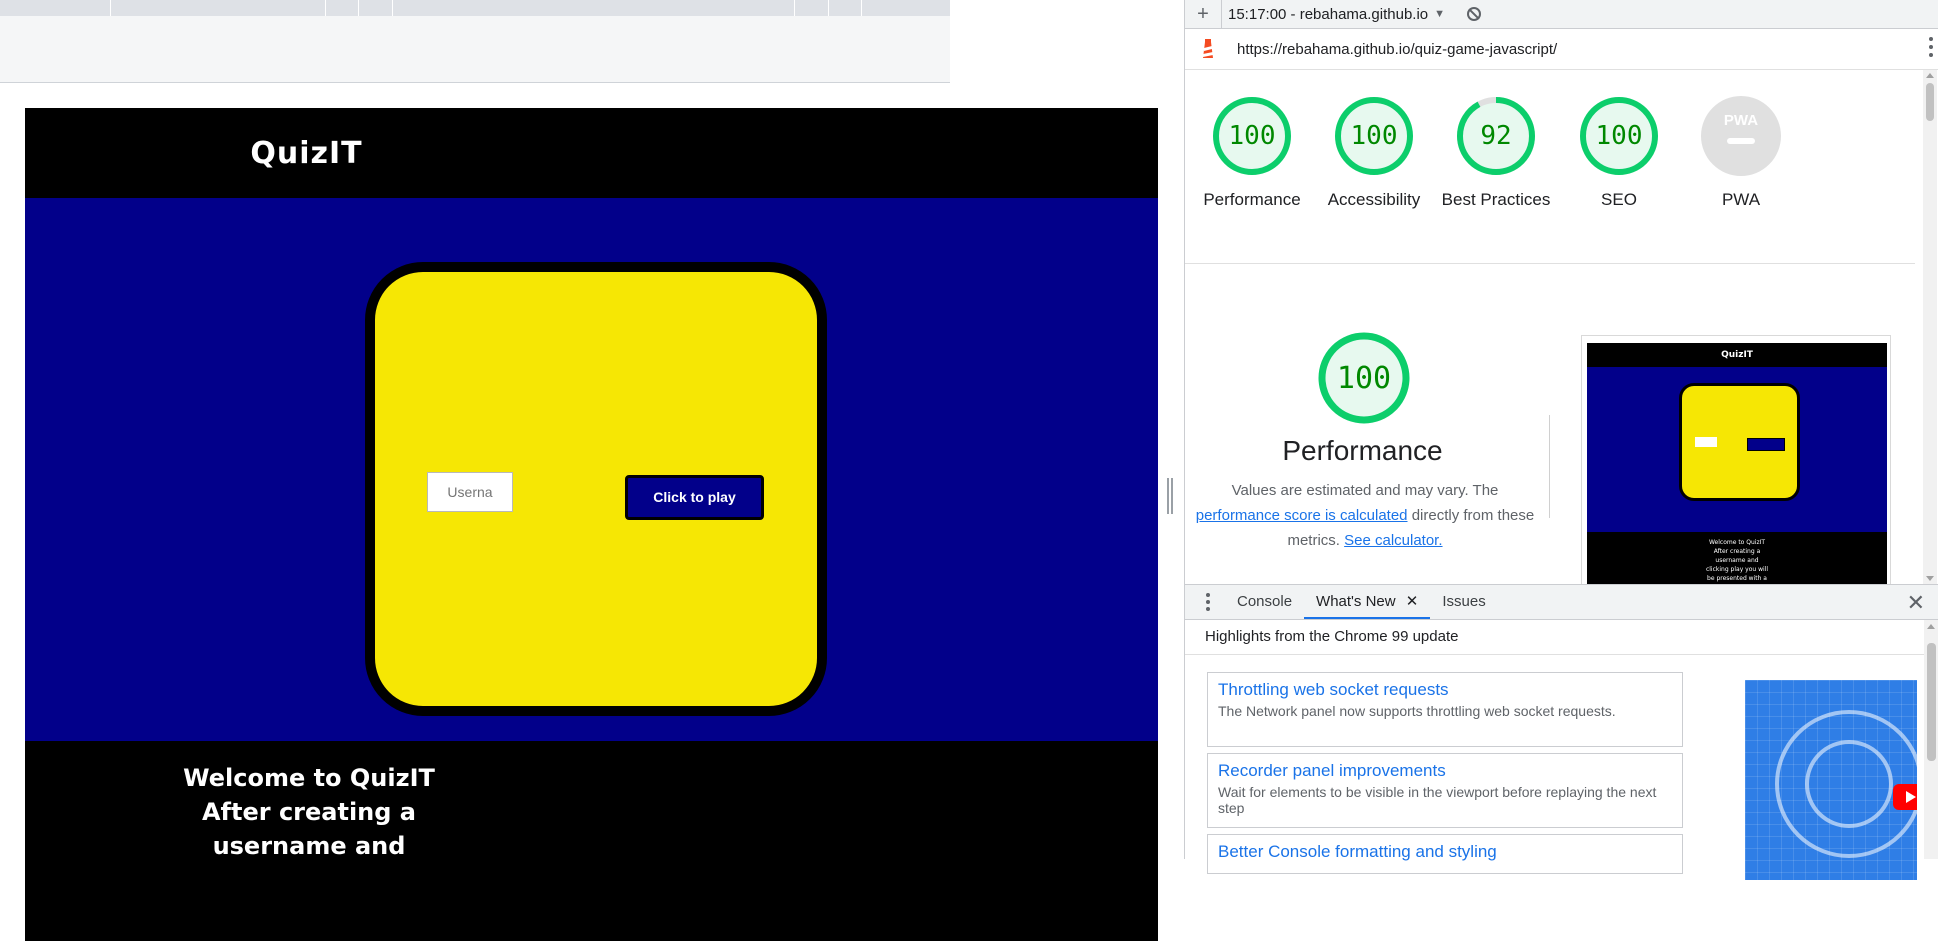 The height and width of the screenshot is (941, 1938). I want to click on play-icon, so click(1905, 797).